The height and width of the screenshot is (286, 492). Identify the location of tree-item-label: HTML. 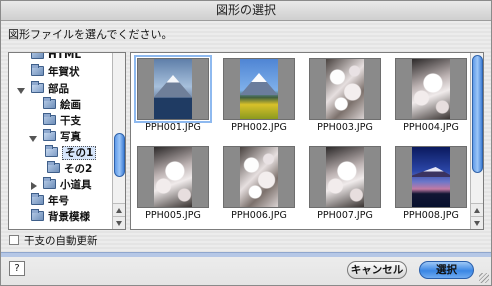
(65, 56).